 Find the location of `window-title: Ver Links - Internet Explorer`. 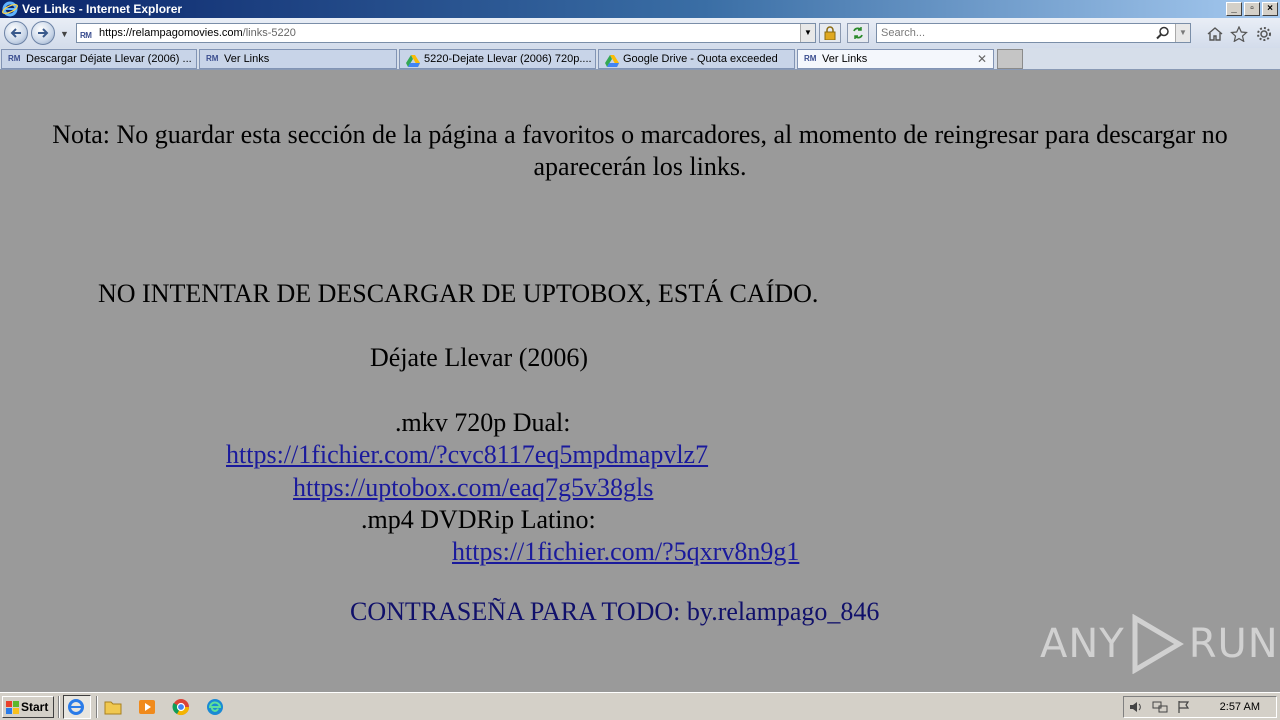

window-title: Ver Links - Internet Explorer is located at coordinates (102, 9).